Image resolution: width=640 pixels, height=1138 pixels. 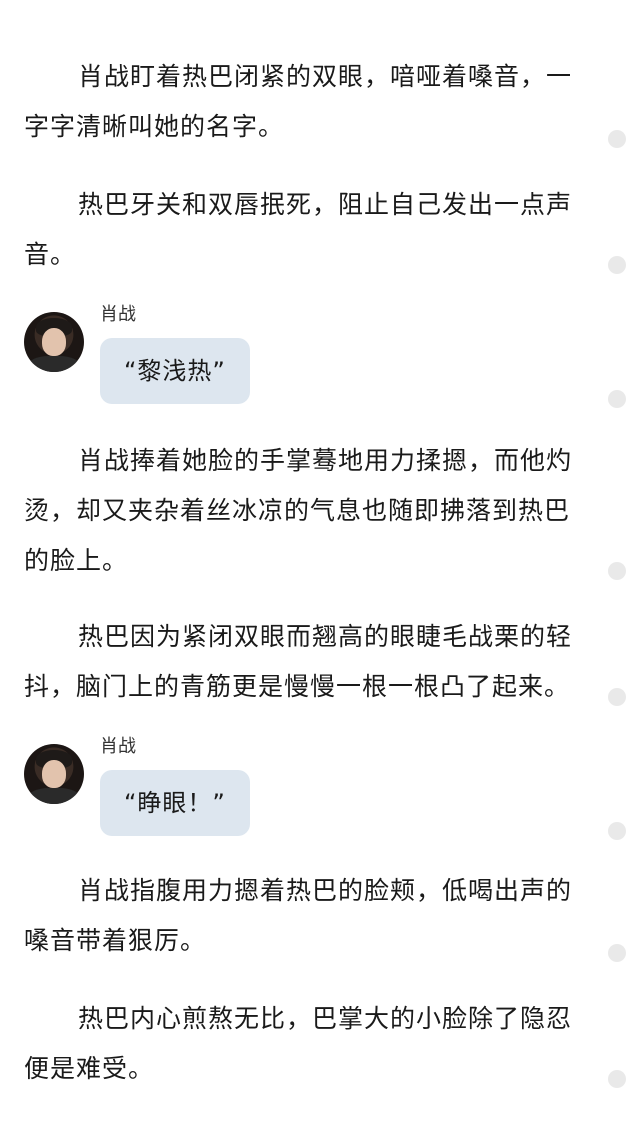 I want to click on story-paragraph: 热巴因为紧闭双眼而翘高的眼睫毛战栗的轻抖，脑门上的青筋更是慢慢一根一根凸了起来。, so click(x=298, y=661).